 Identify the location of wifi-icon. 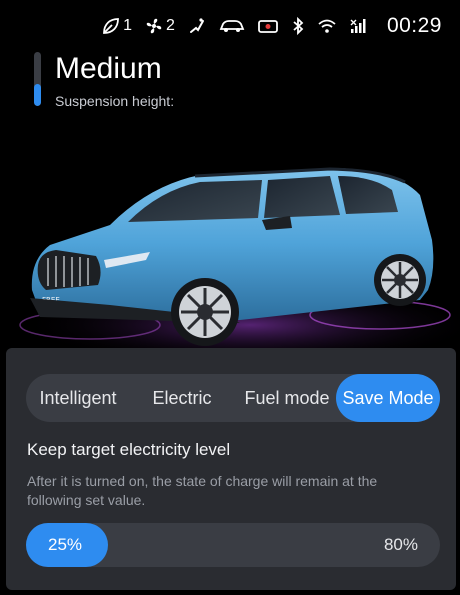
(327, 26).